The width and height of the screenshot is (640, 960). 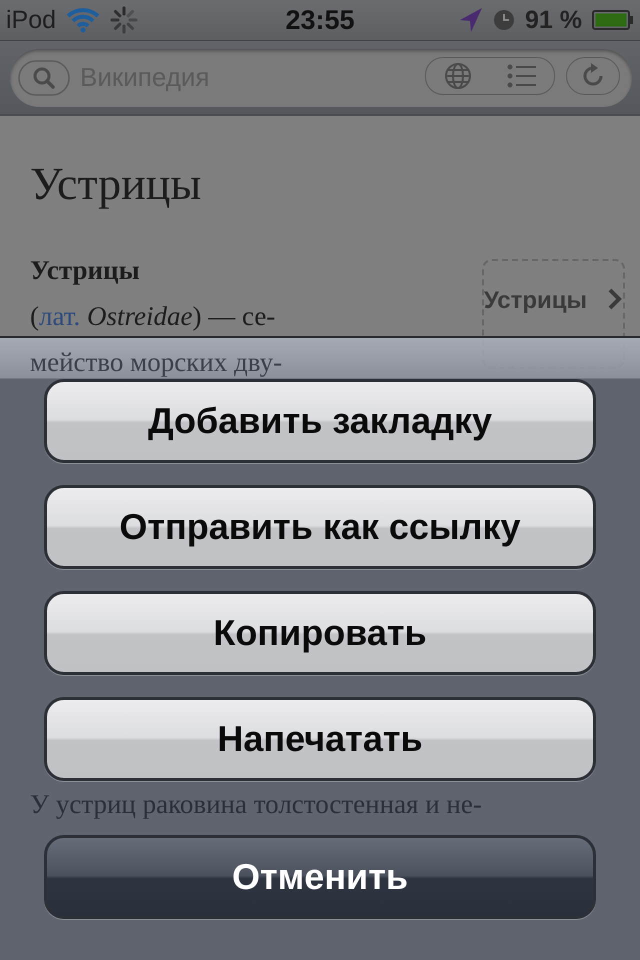 I want to click on action-button: Добавить закладку, so click(x=320, y=421).